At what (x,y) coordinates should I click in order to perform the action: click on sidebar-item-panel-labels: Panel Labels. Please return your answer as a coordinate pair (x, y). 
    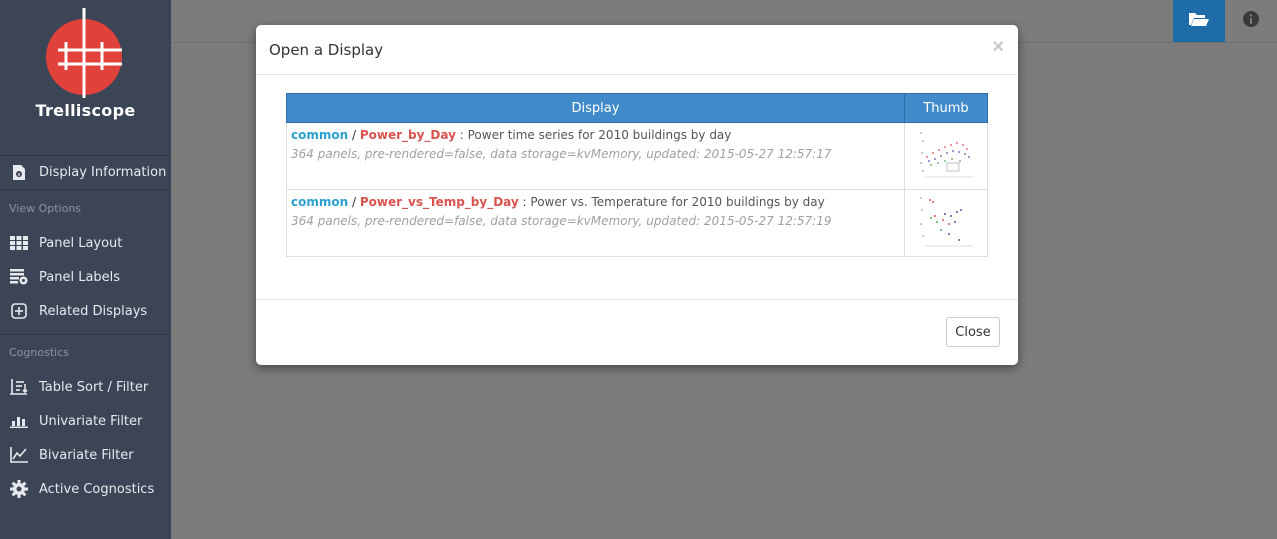
    Looking at the image, I should click on (85, 277).